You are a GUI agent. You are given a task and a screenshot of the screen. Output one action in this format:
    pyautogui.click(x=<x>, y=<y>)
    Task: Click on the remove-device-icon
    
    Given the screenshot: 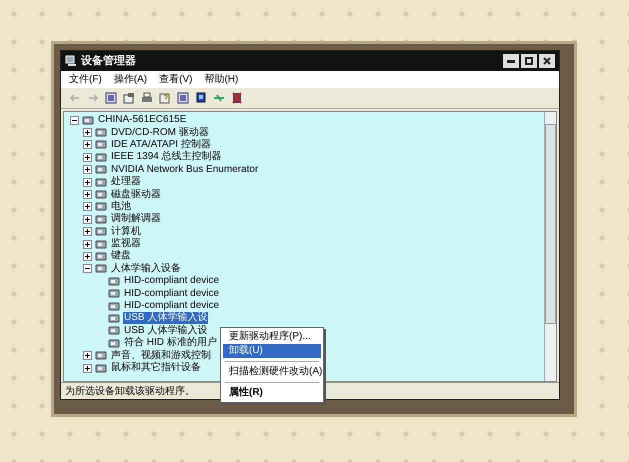 What is the action you would take?
    pyautogui.click(x=237, y=98)
    